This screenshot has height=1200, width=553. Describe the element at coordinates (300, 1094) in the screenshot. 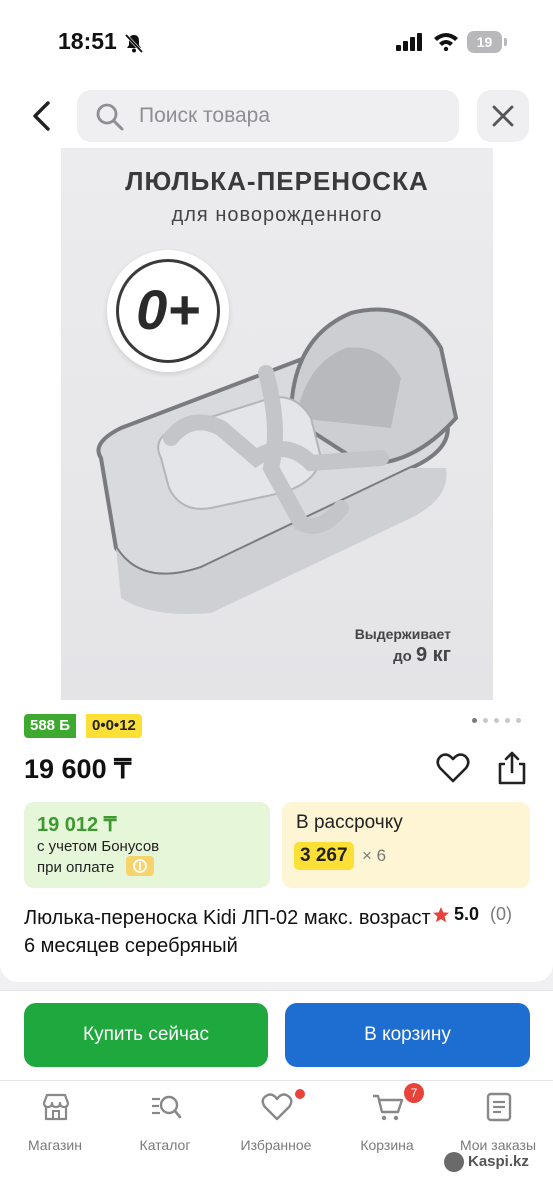

I see `favorites-notification-dot` at that location.